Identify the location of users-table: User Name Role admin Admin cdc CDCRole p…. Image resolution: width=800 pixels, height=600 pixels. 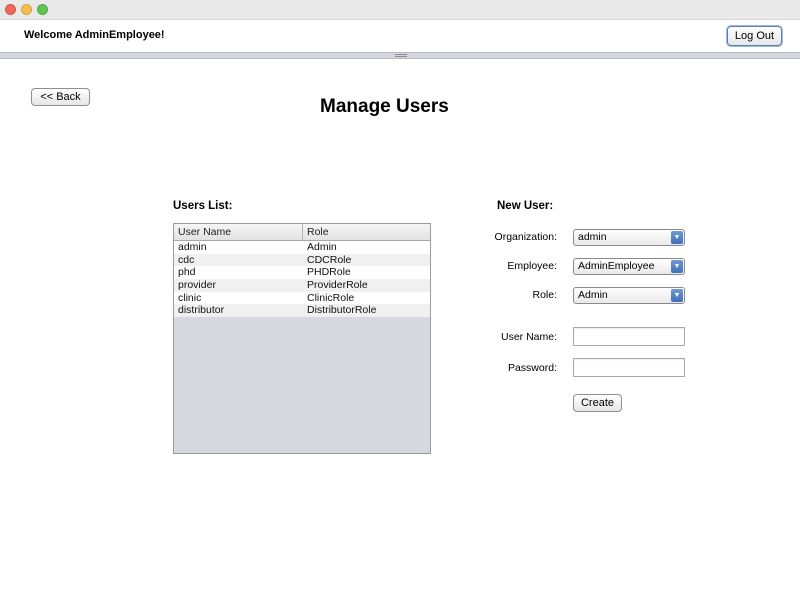
(302, 338).